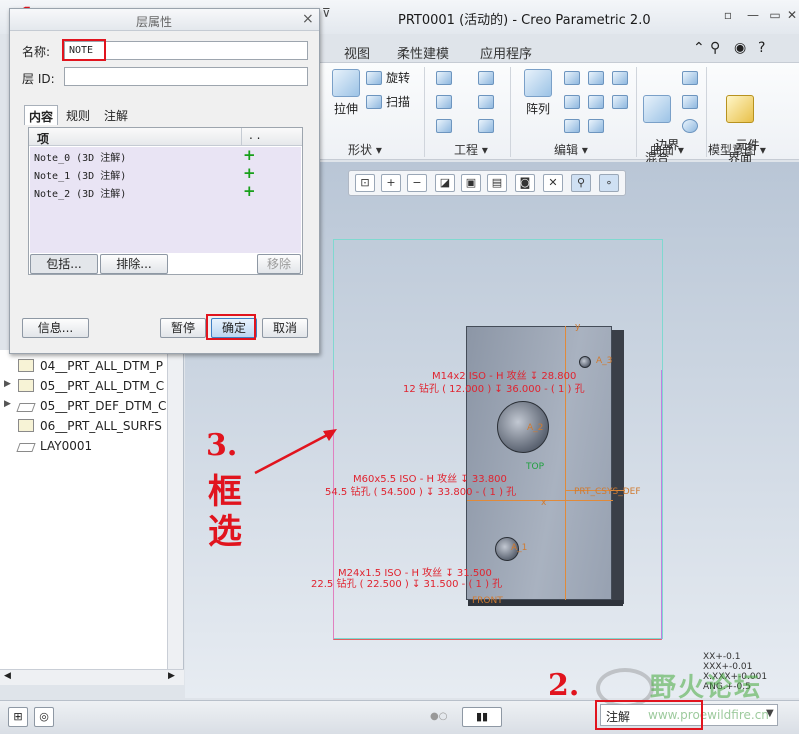  I want to click on datum-display-icon: ✕, so click(553, 183).